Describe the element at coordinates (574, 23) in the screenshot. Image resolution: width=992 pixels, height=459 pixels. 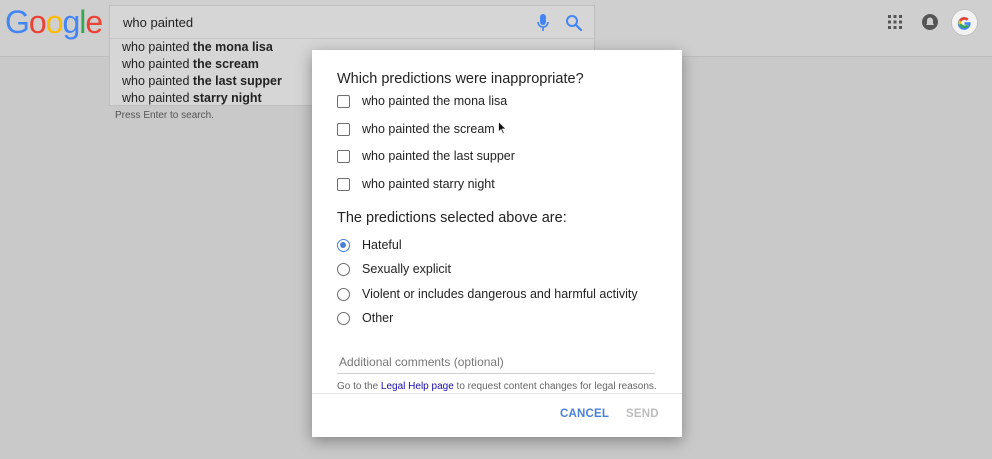
I see `search-icon` at that location.